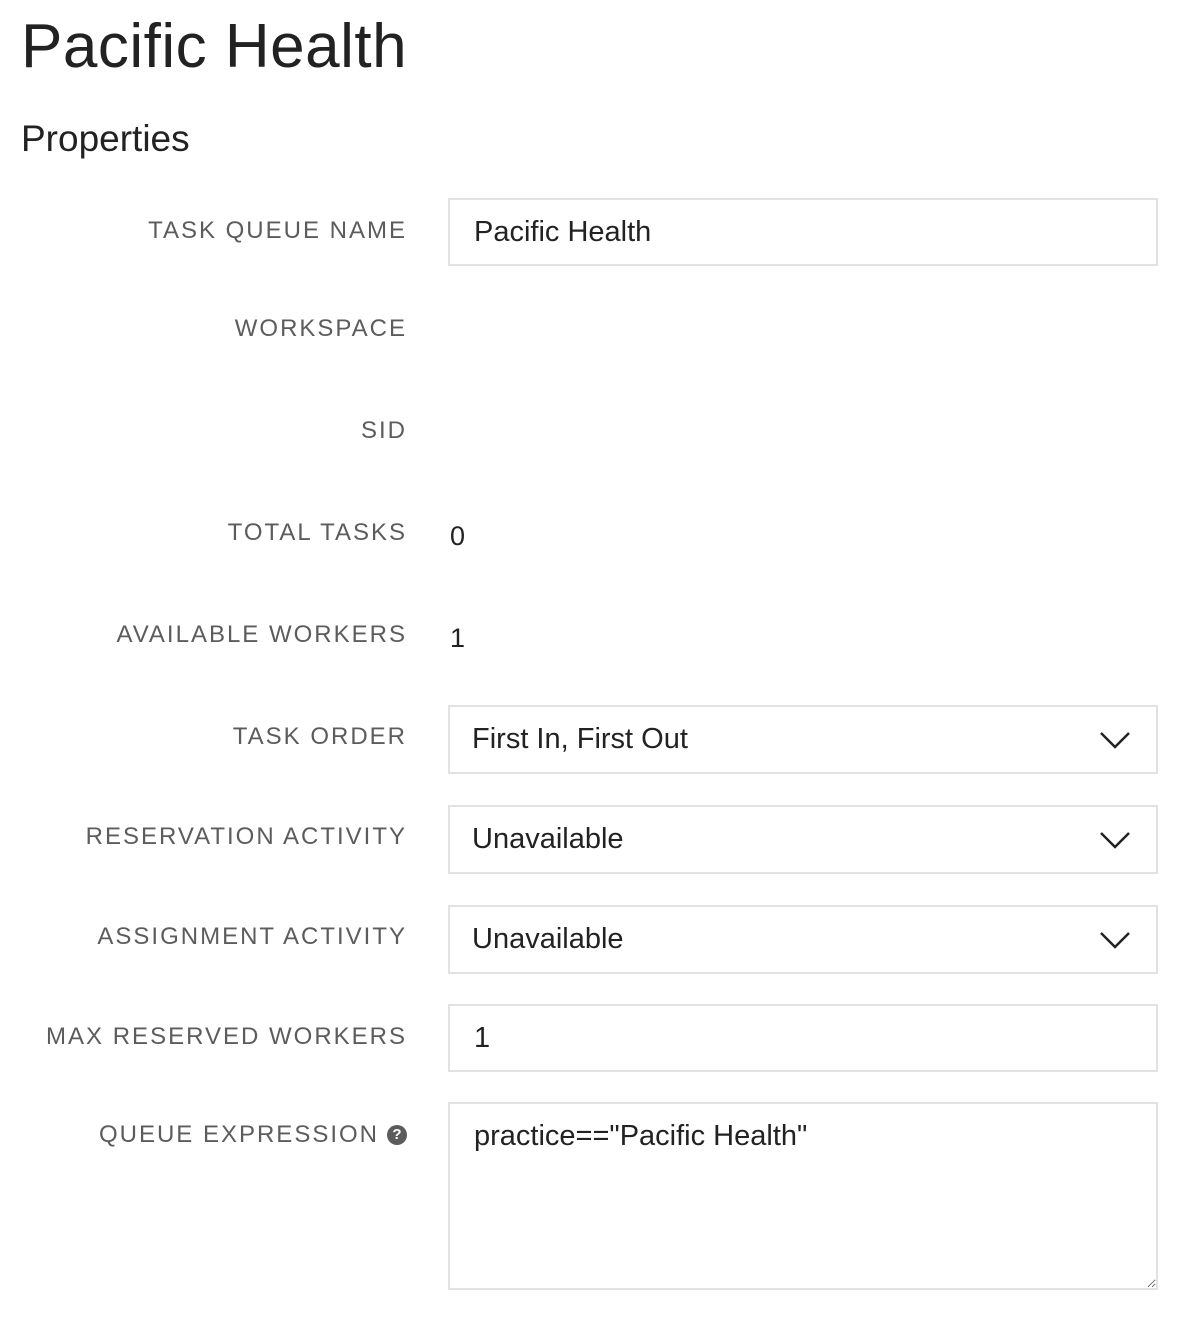  What do you see at coordinates (548, 839) in the screenshot?
I see `reservation-activity-selected-value: Unavailable` at bounding box center [548, 839].